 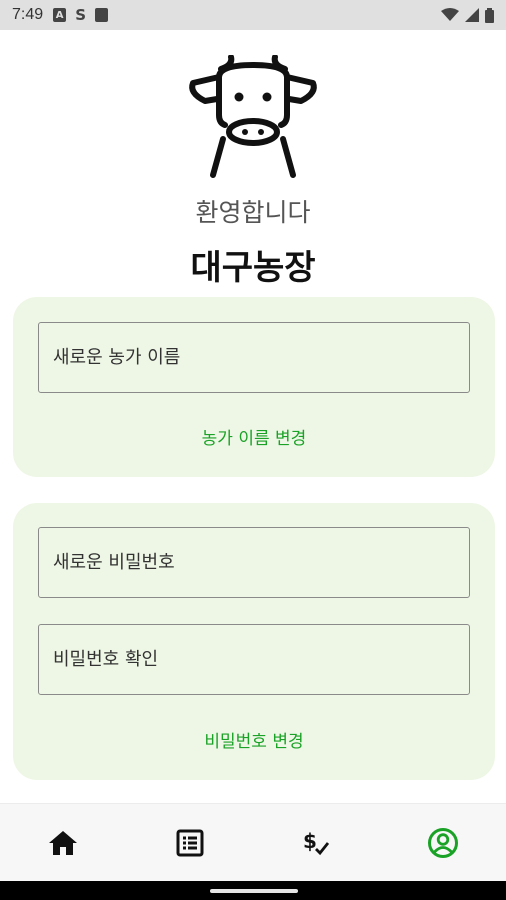 I want to click on nav-payment-button: $, so click(x=316, y=843).